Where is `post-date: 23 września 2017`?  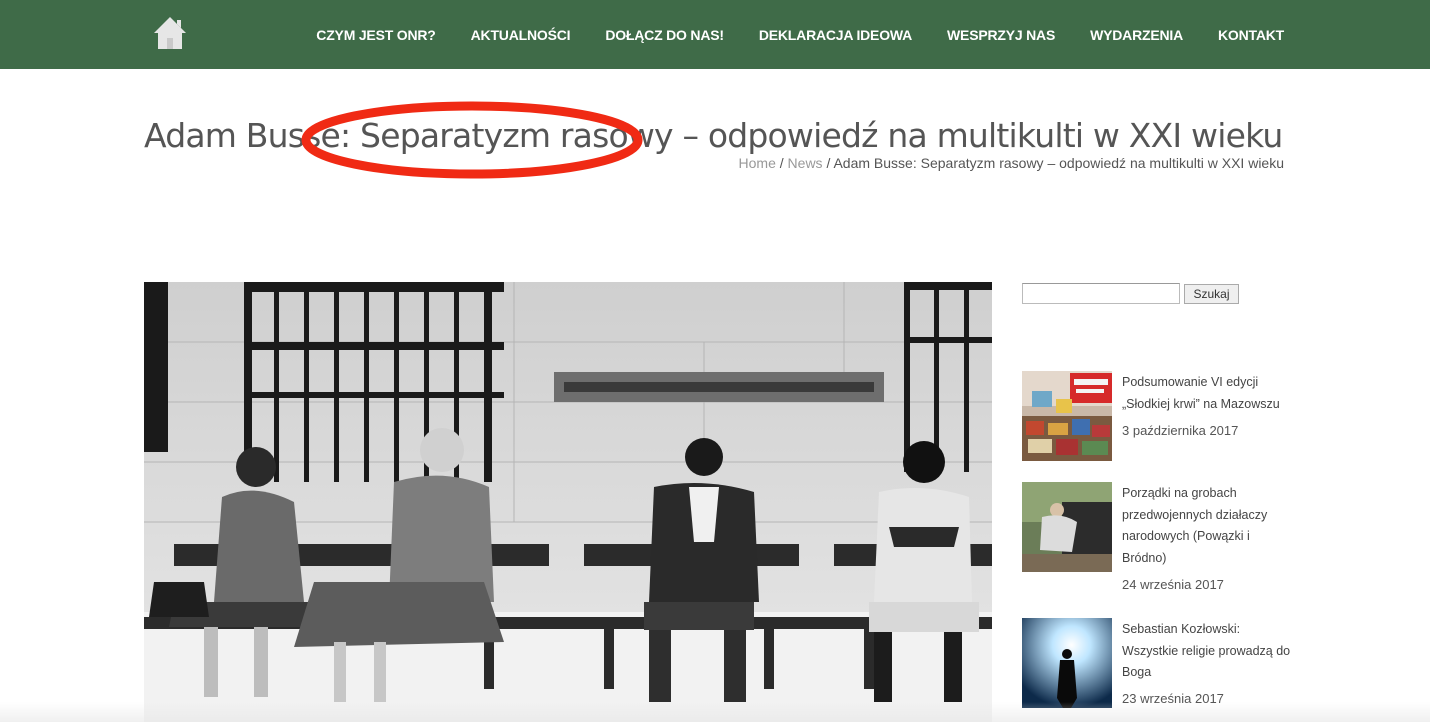
post-date: 23 września 2017 is located at coordinates (1173, 698).